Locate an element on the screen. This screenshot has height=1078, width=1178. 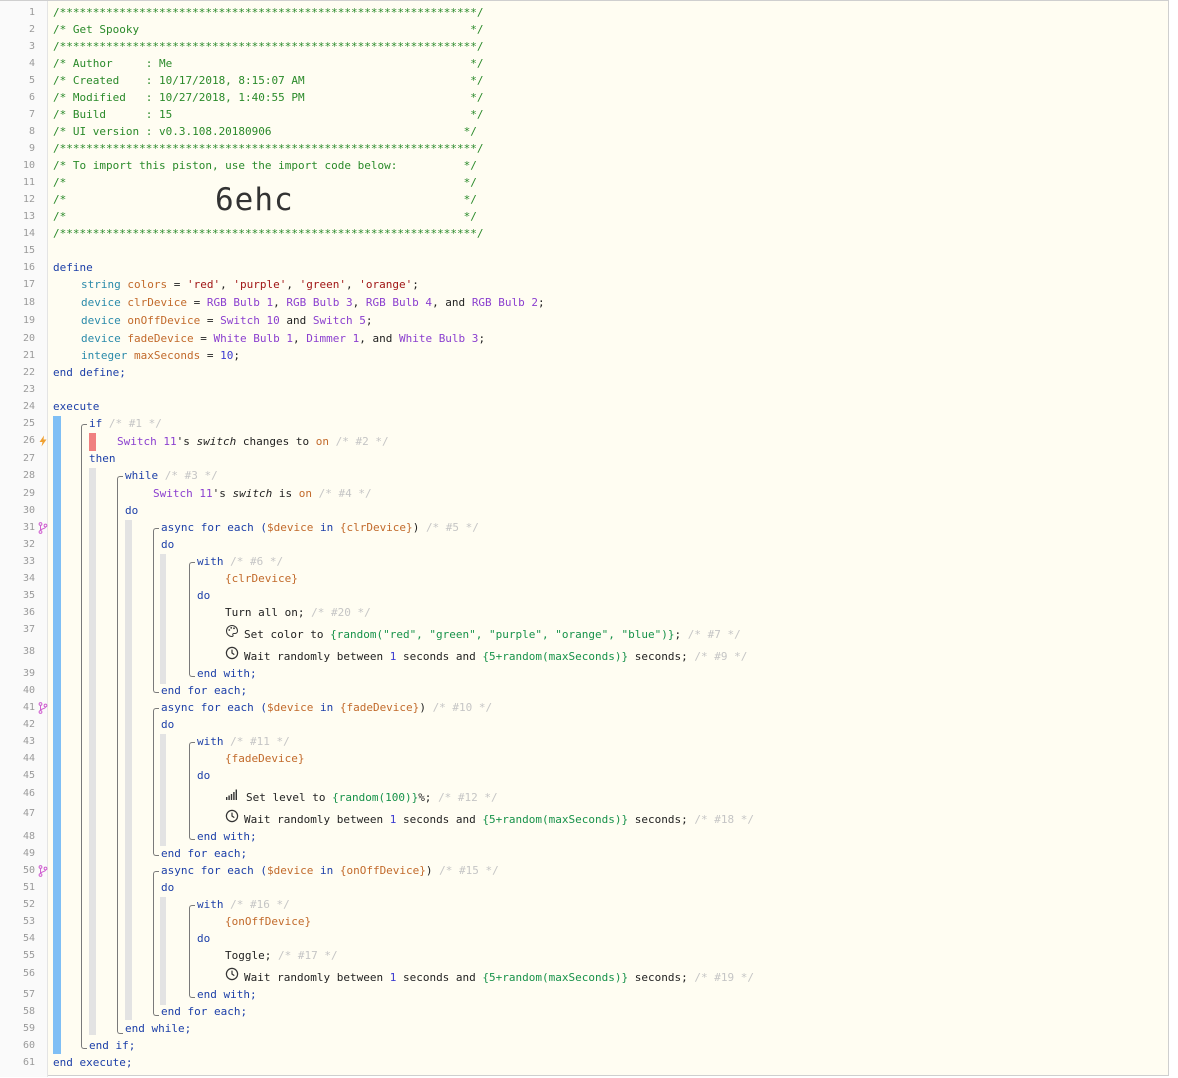
variable-maxseconds: integer maxSeconds = 10; is located at coordinates (160, 356).